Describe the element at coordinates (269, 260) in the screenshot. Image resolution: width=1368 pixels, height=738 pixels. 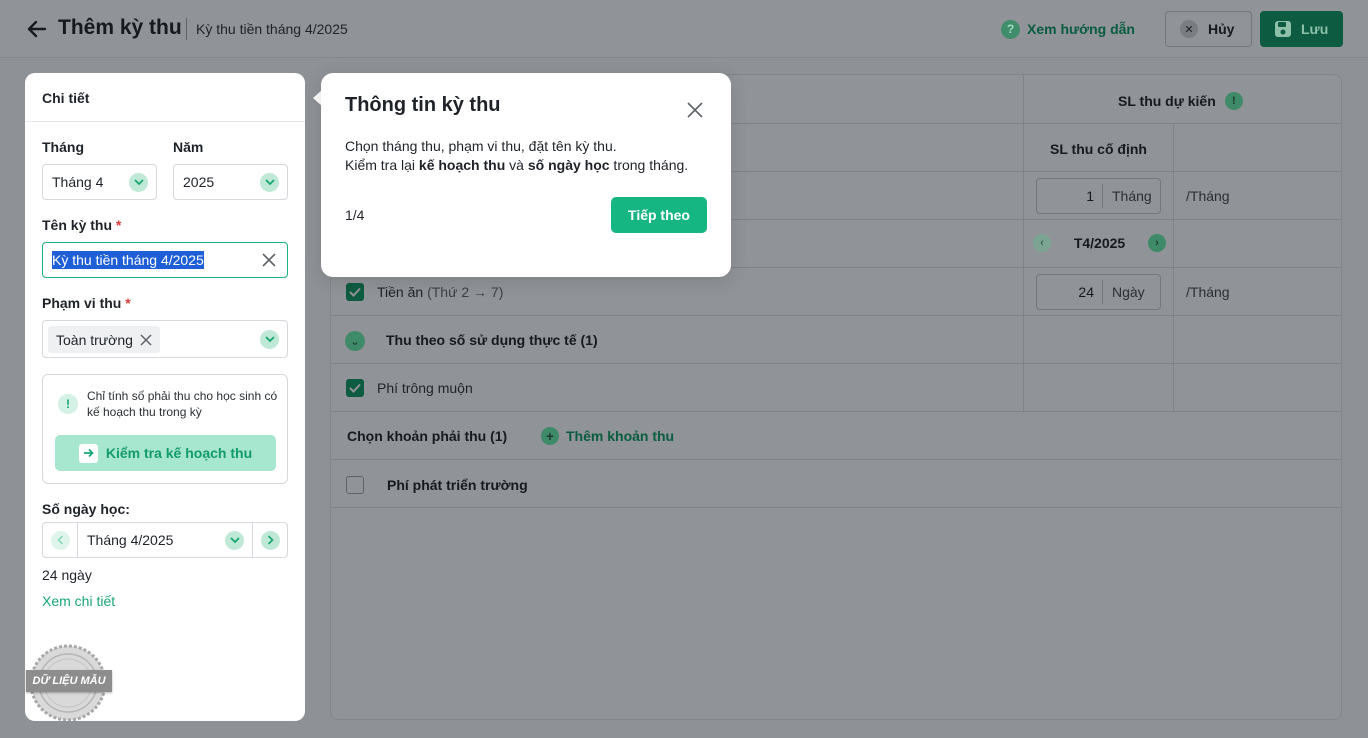
I see `clear-icon` at that location.